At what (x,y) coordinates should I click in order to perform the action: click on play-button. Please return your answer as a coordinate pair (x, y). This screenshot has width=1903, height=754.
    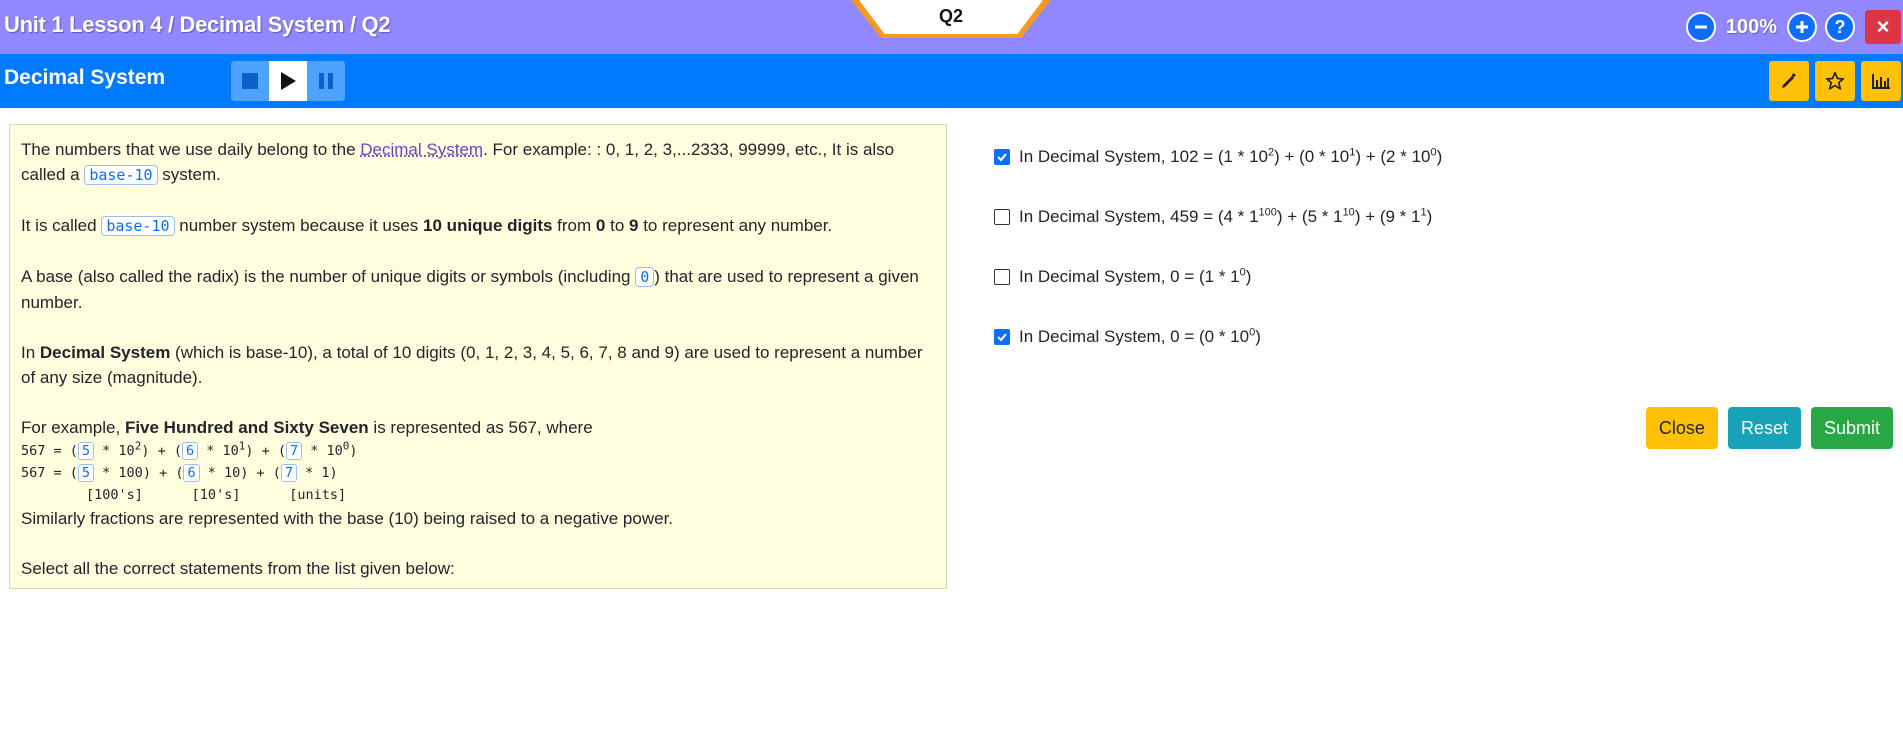
    Looking at the image, I should click on (288, 81).